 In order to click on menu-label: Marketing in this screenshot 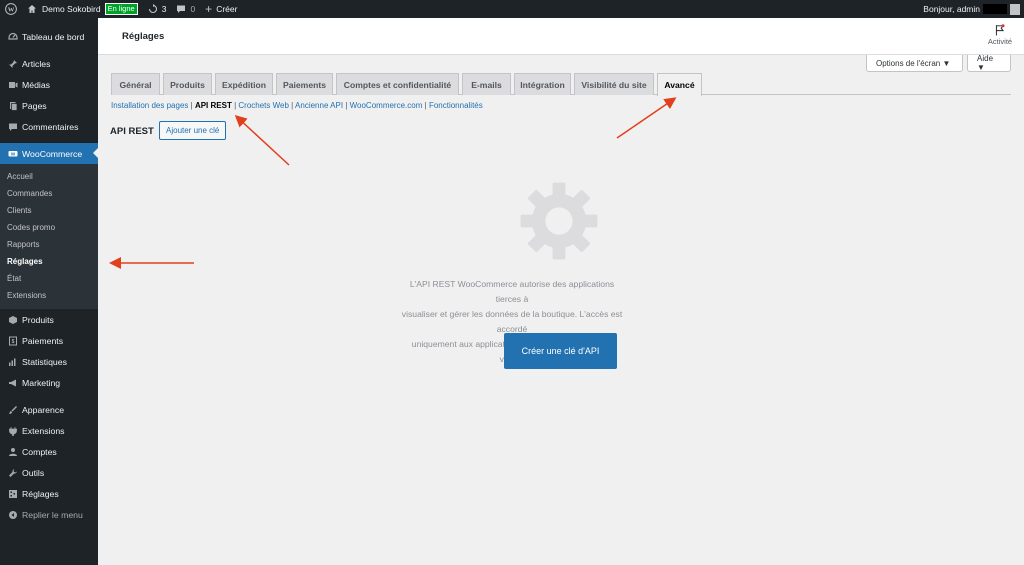, I will do `click(41, 382)`.